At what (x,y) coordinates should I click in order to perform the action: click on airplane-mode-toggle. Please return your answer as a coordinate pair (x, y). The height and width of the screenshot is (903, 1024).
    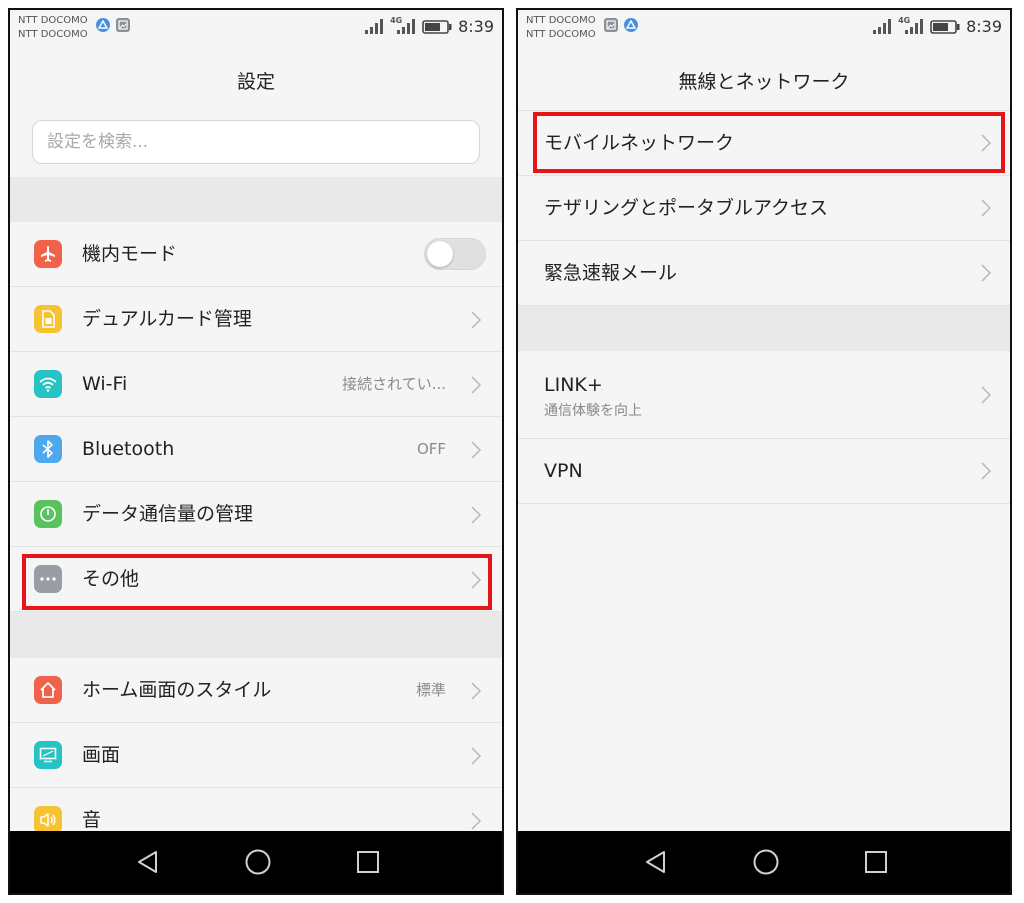
    Looking at the image, I should click on (455, 254).